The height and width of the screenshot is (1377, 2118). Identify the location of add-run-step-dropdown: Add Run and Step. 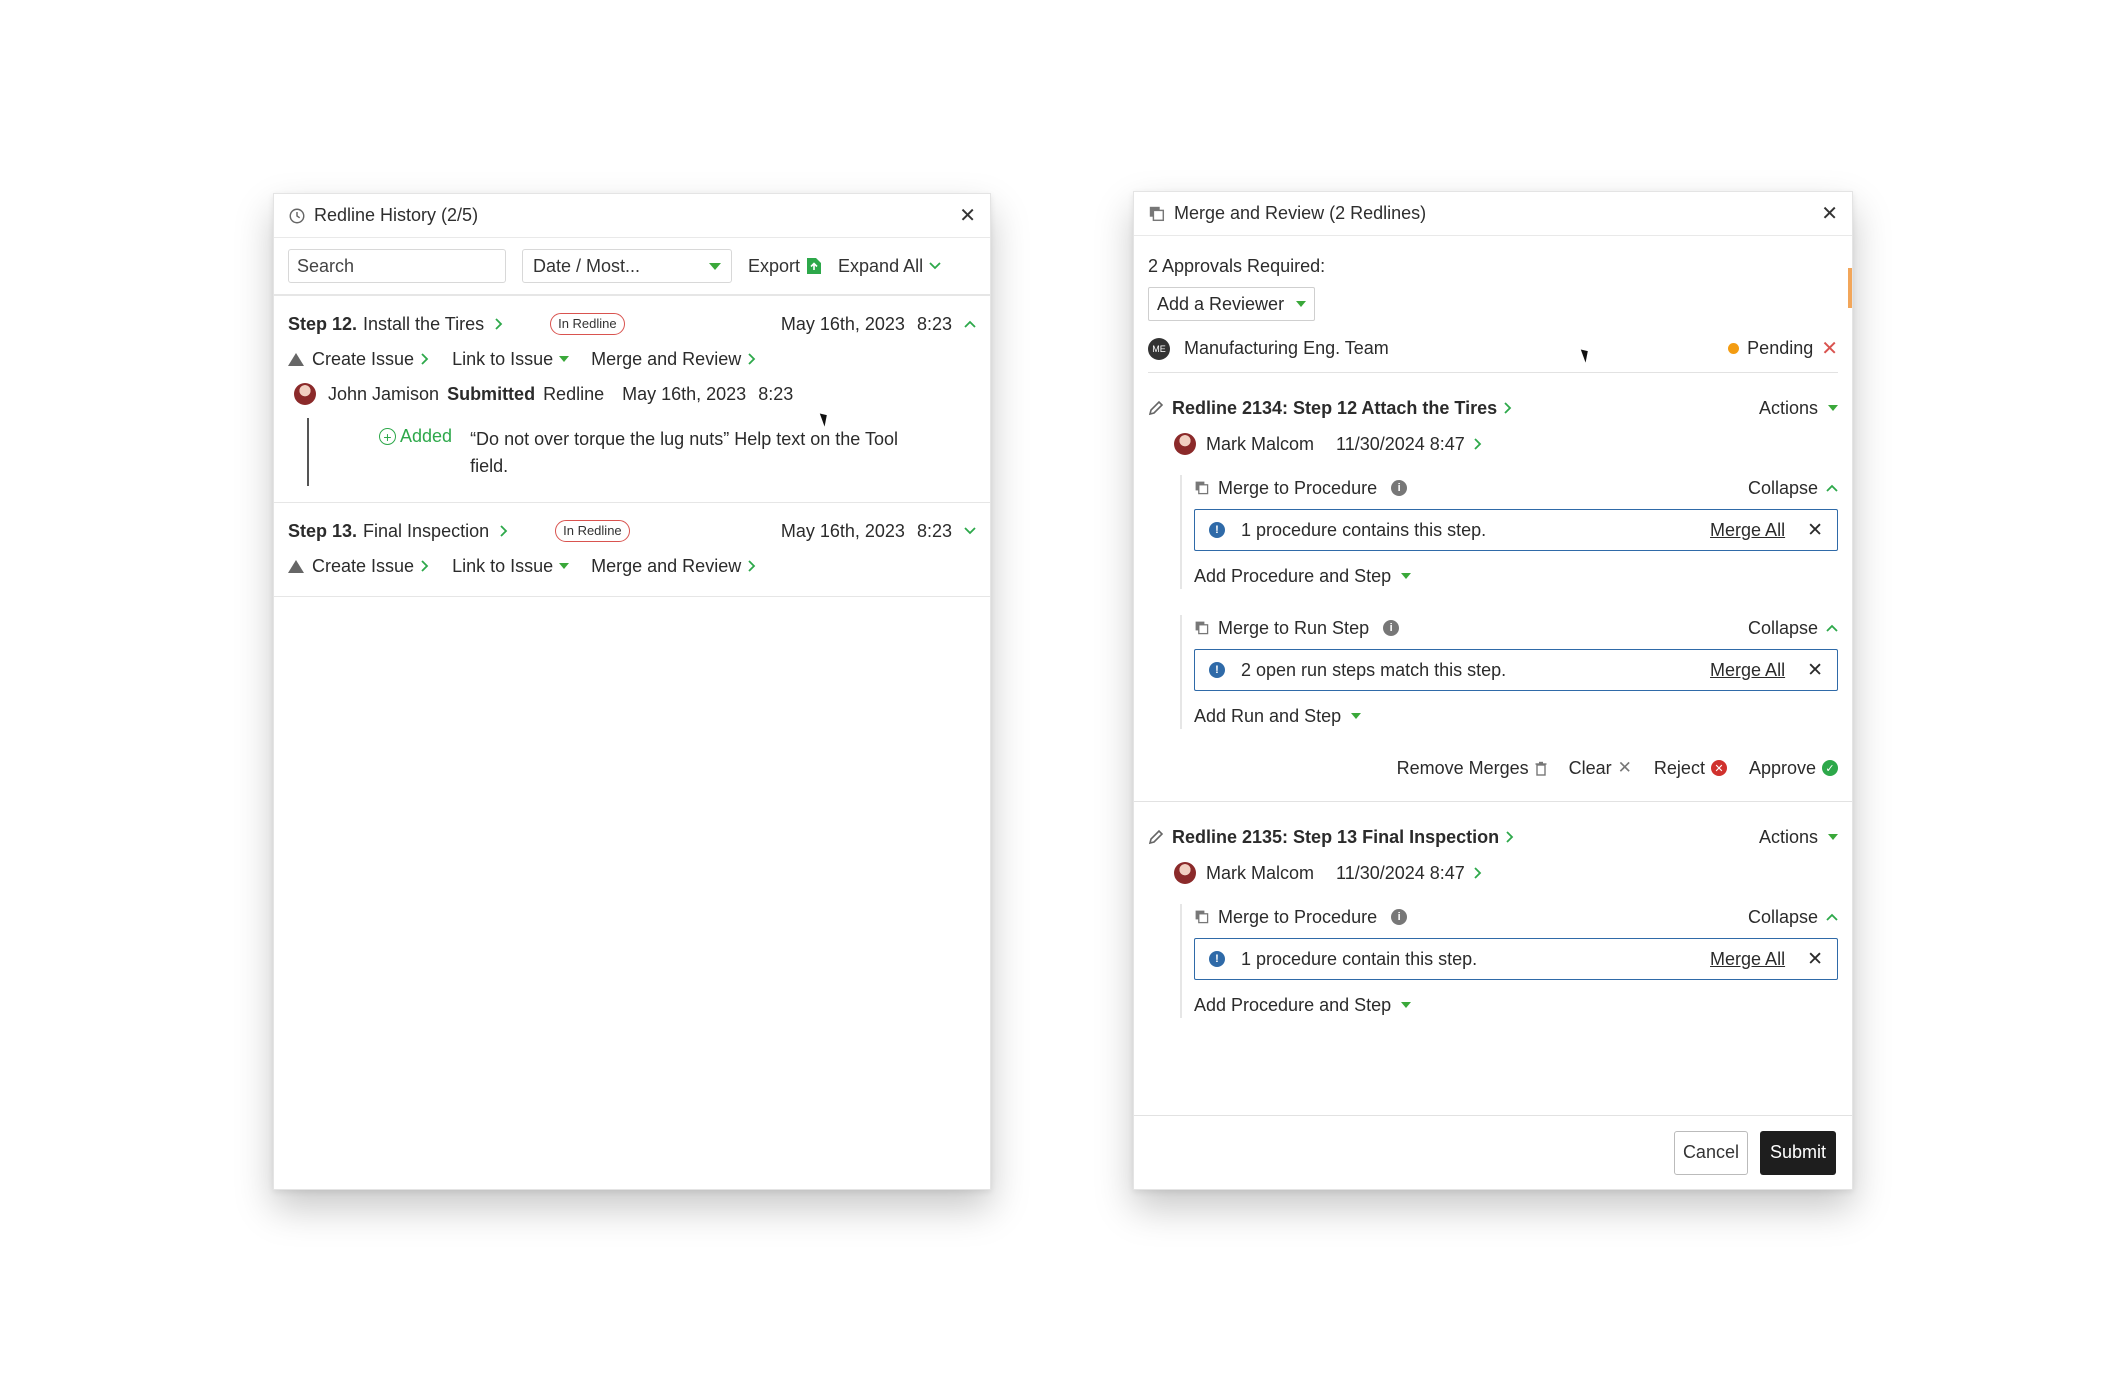
(1516, 716).